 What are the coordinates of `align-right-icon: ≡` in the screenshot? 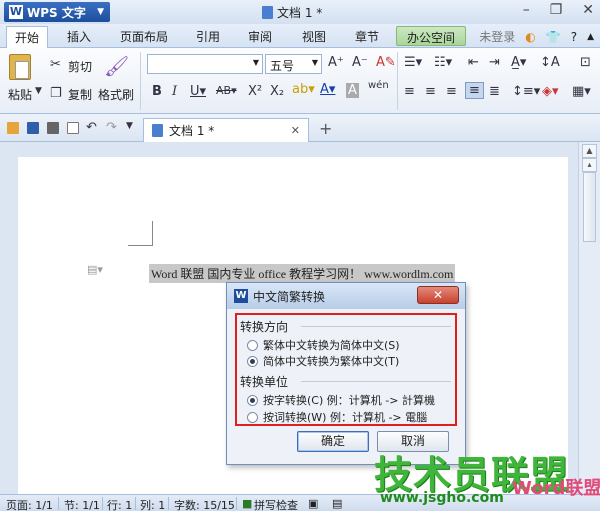 It's located at (451, 91).